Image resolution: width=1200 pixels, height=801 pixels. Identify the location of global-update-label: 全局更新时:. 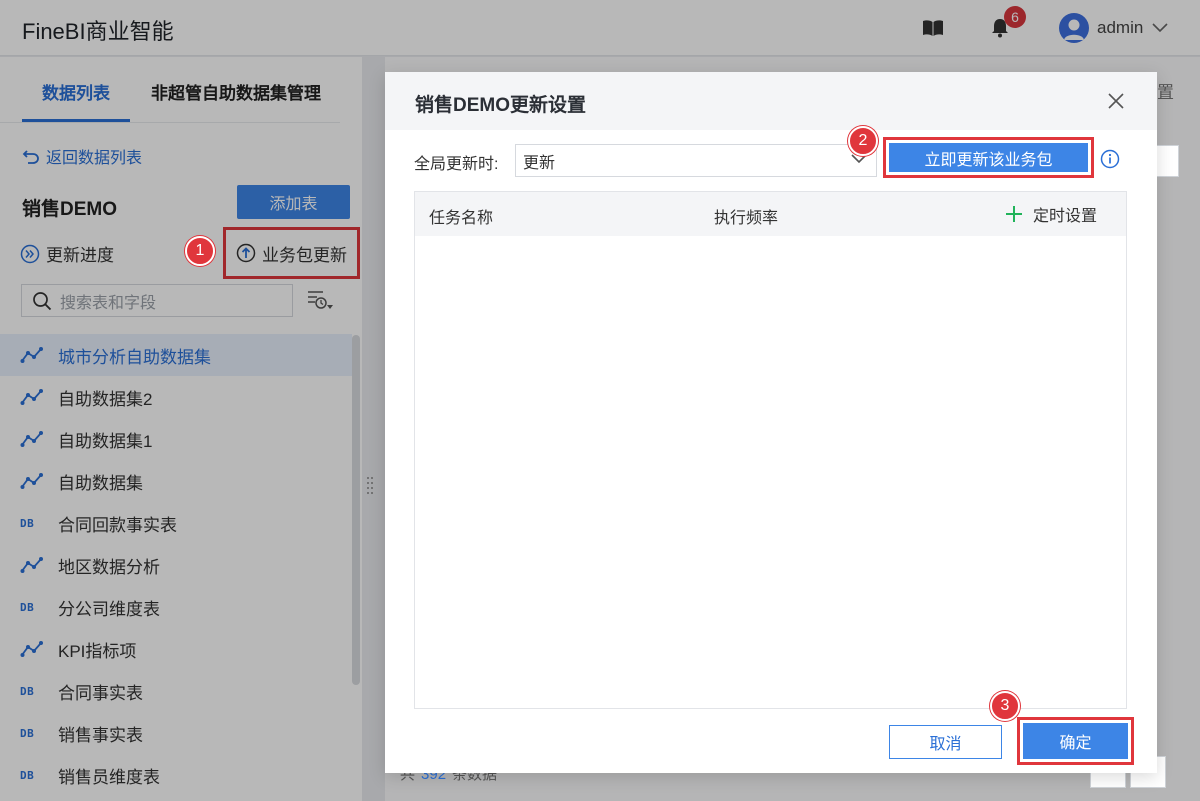
(456, 164).